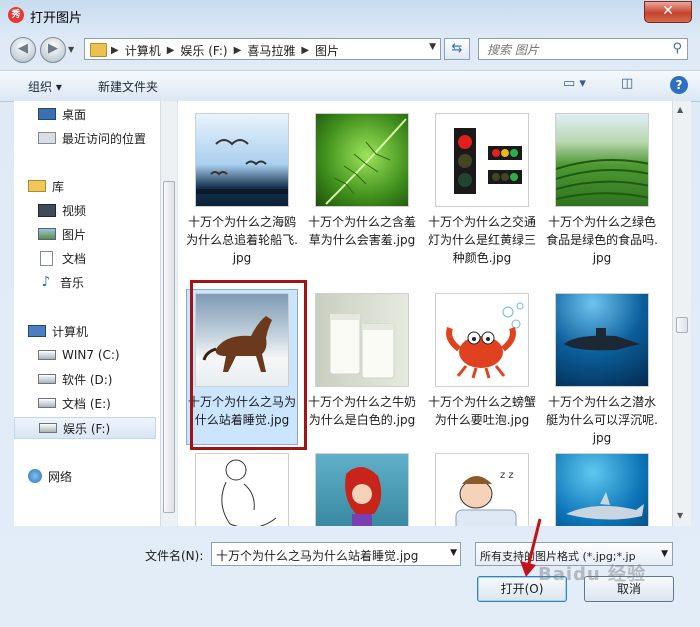 Image resolution: width=700 pixels, height=627 pixels. Describe the element at coordinates (592, 574) in the screenshot. I see `baidu-watermark: Baidu 经验` at that location.